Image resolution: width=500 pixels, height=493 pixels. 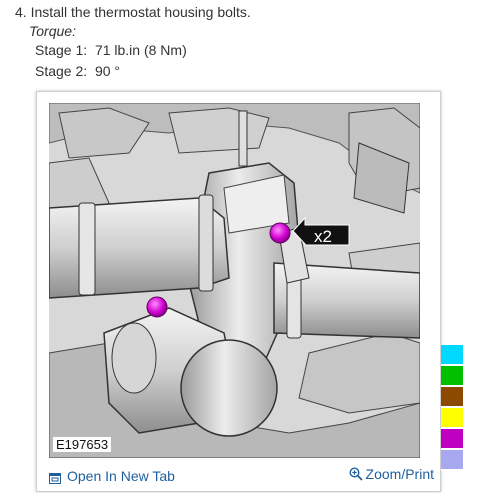 What do you see at coordinates (399, 474) in the screenshot?
I see `zoom-print-label: Zoom/Print` at bounding box center [399, 474].